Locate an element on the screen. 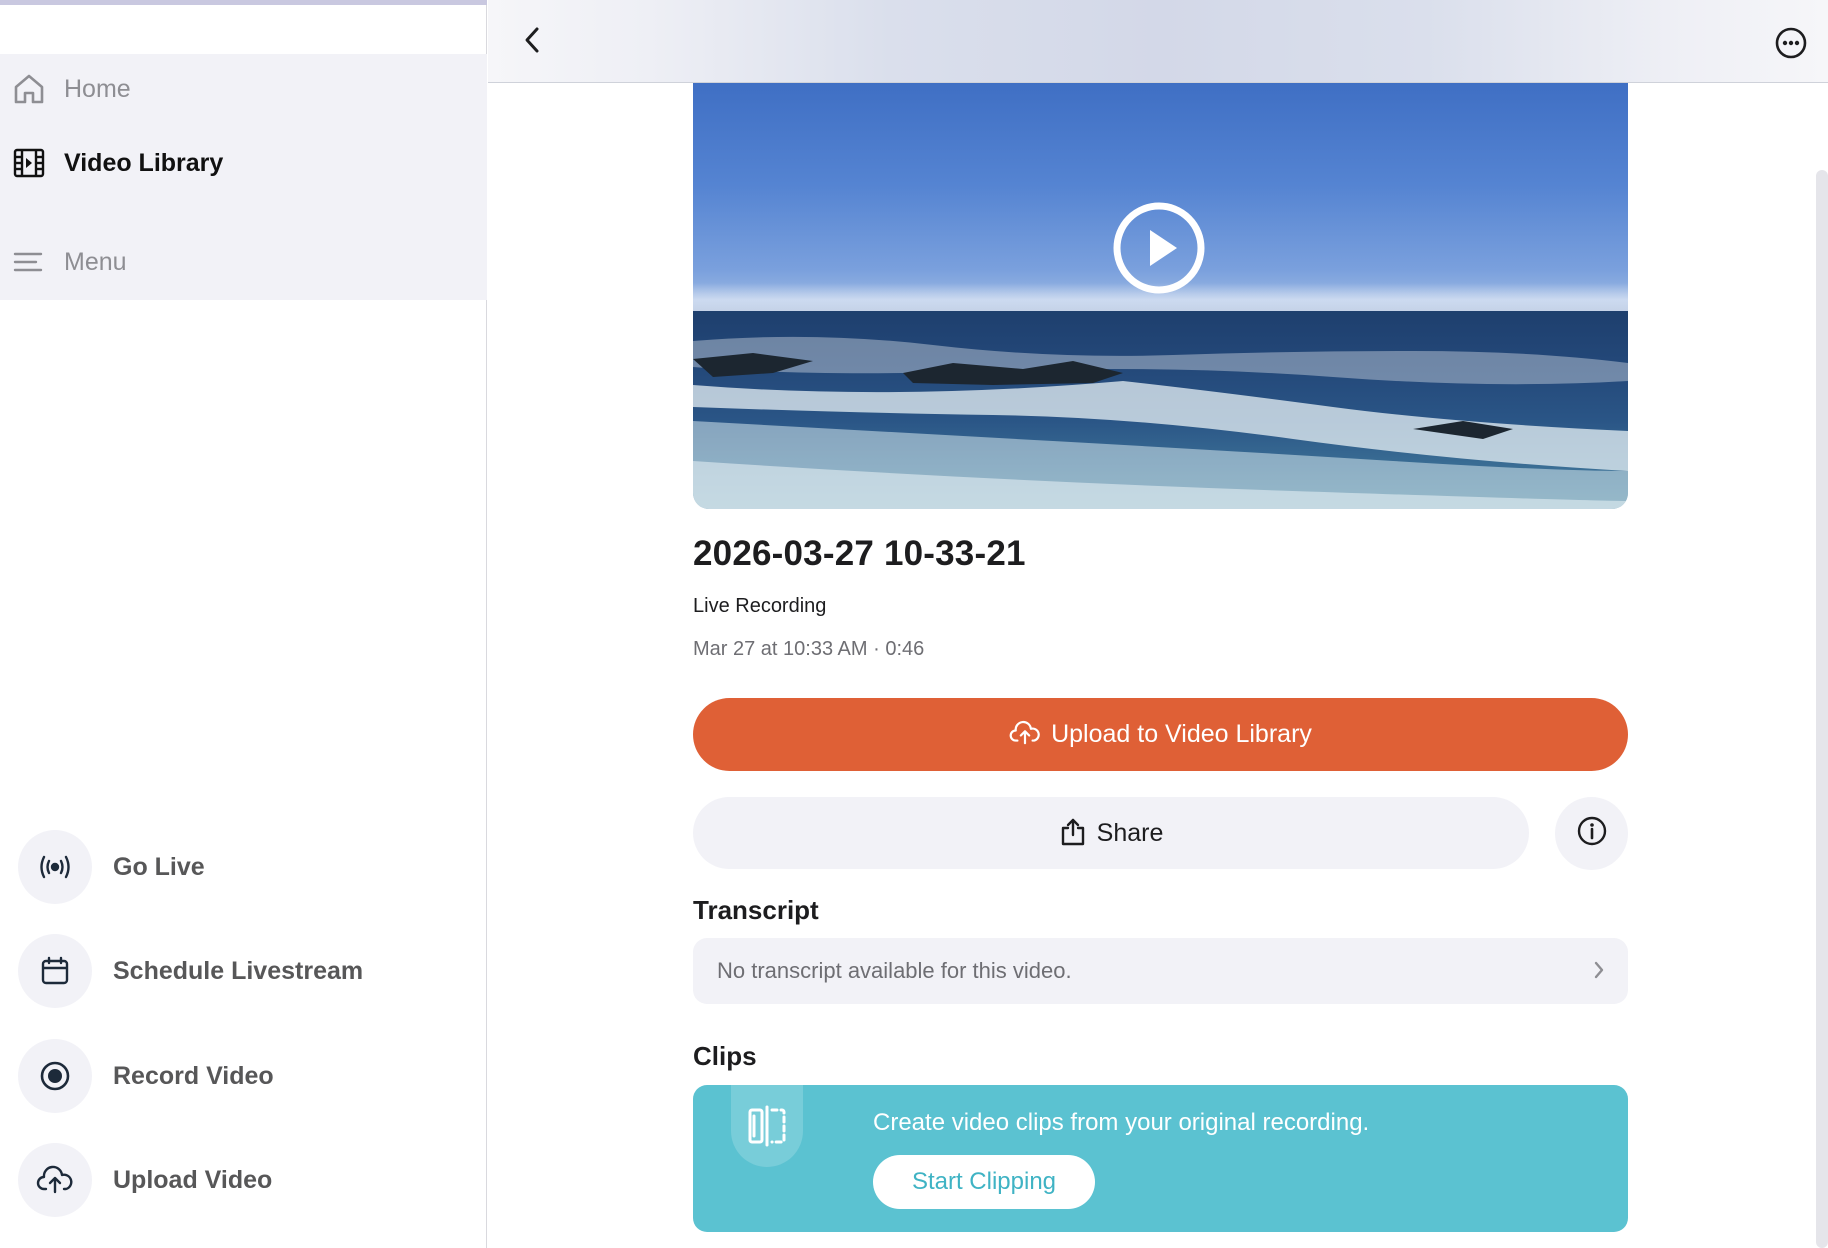 The width and height of the screenshot is (1828, 1248). ellipsis-circle-icon is located at coordinates (1791, 45).